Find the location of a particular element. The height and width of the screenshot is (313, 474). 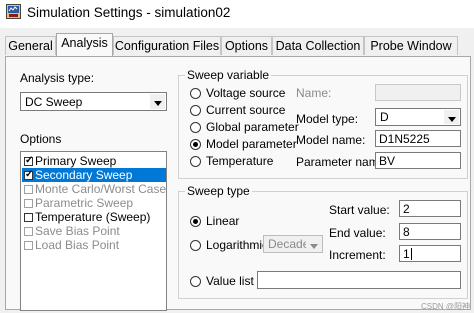

radio-logarithmic is located at coordinates (195, 245).